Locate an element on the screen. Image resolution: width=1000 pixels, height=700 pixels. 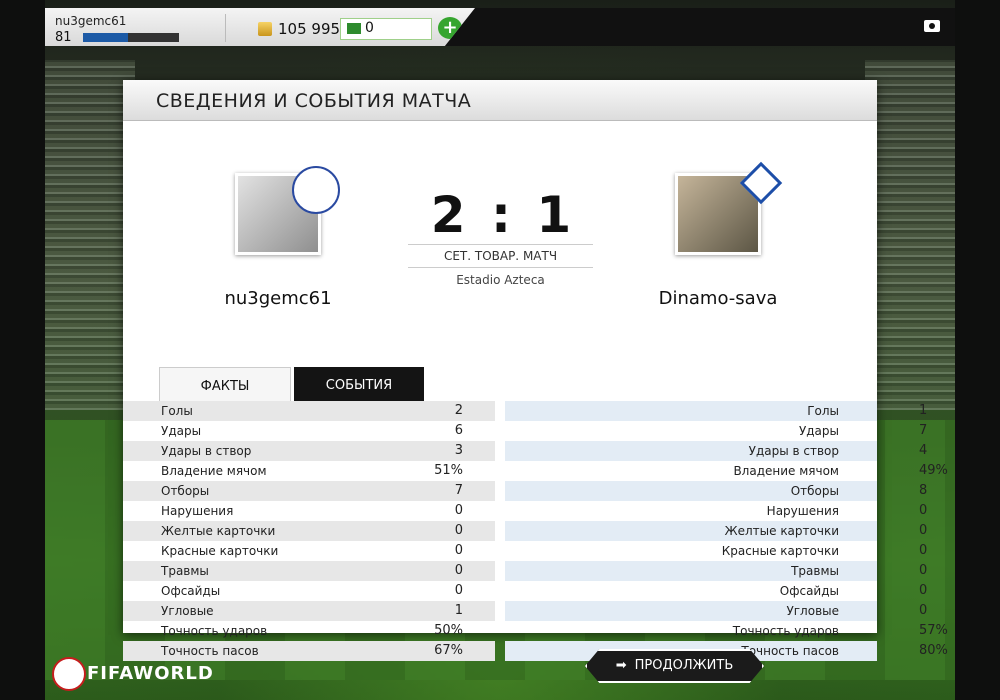
stat-home-cell: Точность ударов 50% is located at coordinates (309, 631).